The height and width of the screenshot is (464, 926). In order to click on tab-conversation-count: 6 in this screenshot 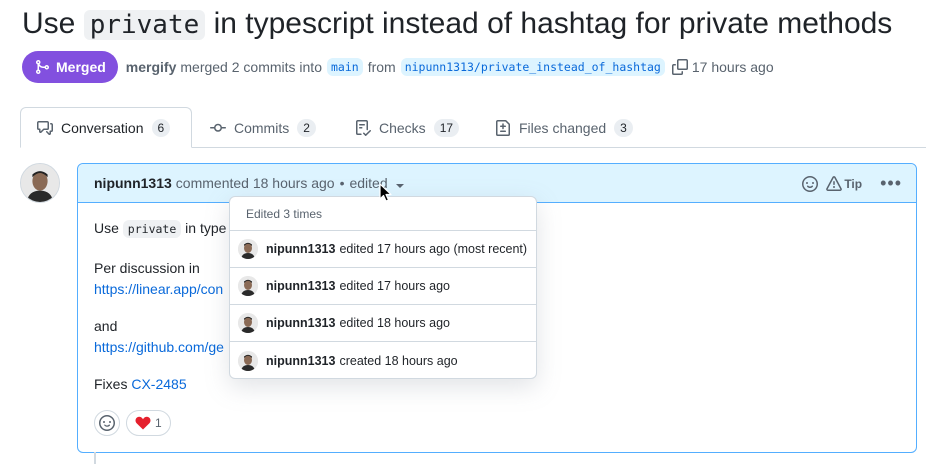, I will do `click(161, 127)`.